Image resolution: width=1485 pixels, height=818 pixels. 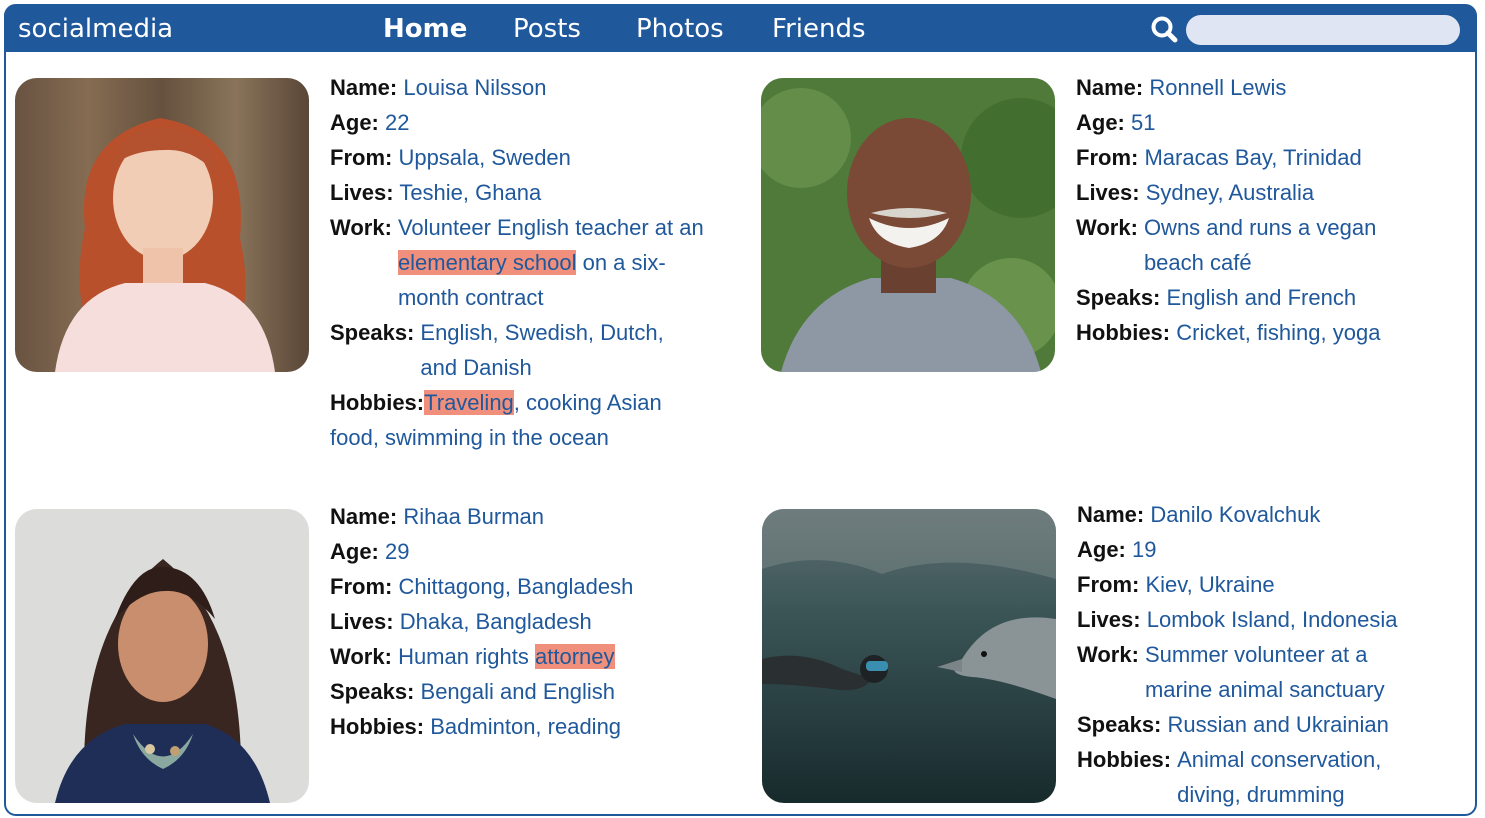 I want to click on nav-home: Home, so click(x=425, y=29).